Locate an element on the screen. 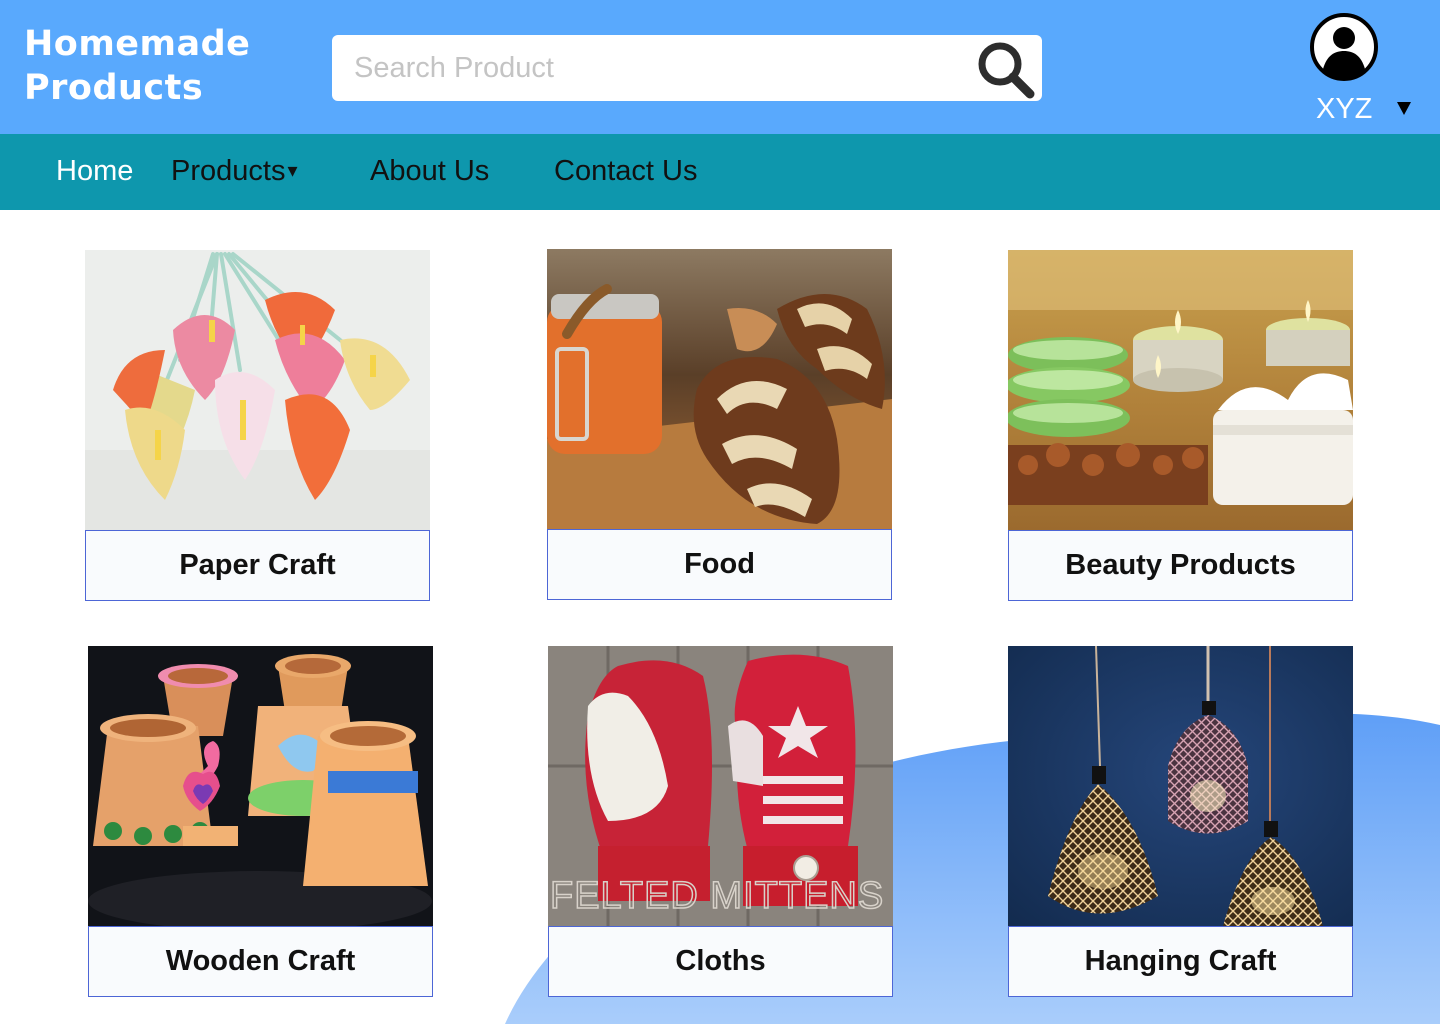  card-label: Beauty Products is located at coordinates (1180, 565).